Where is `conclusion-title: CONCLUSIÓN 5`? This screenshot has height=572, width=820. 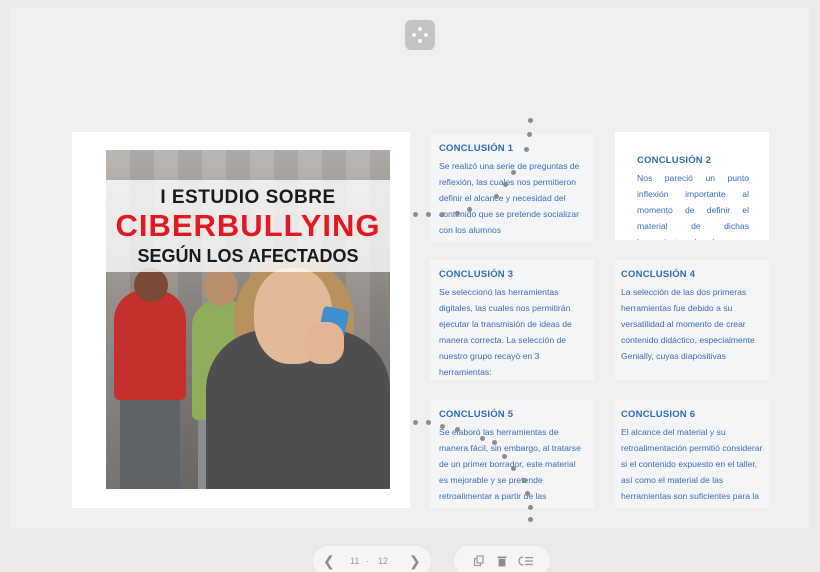 conclusion-title: CONCLUSIÓN 5 is located at coordinates (476, 414).